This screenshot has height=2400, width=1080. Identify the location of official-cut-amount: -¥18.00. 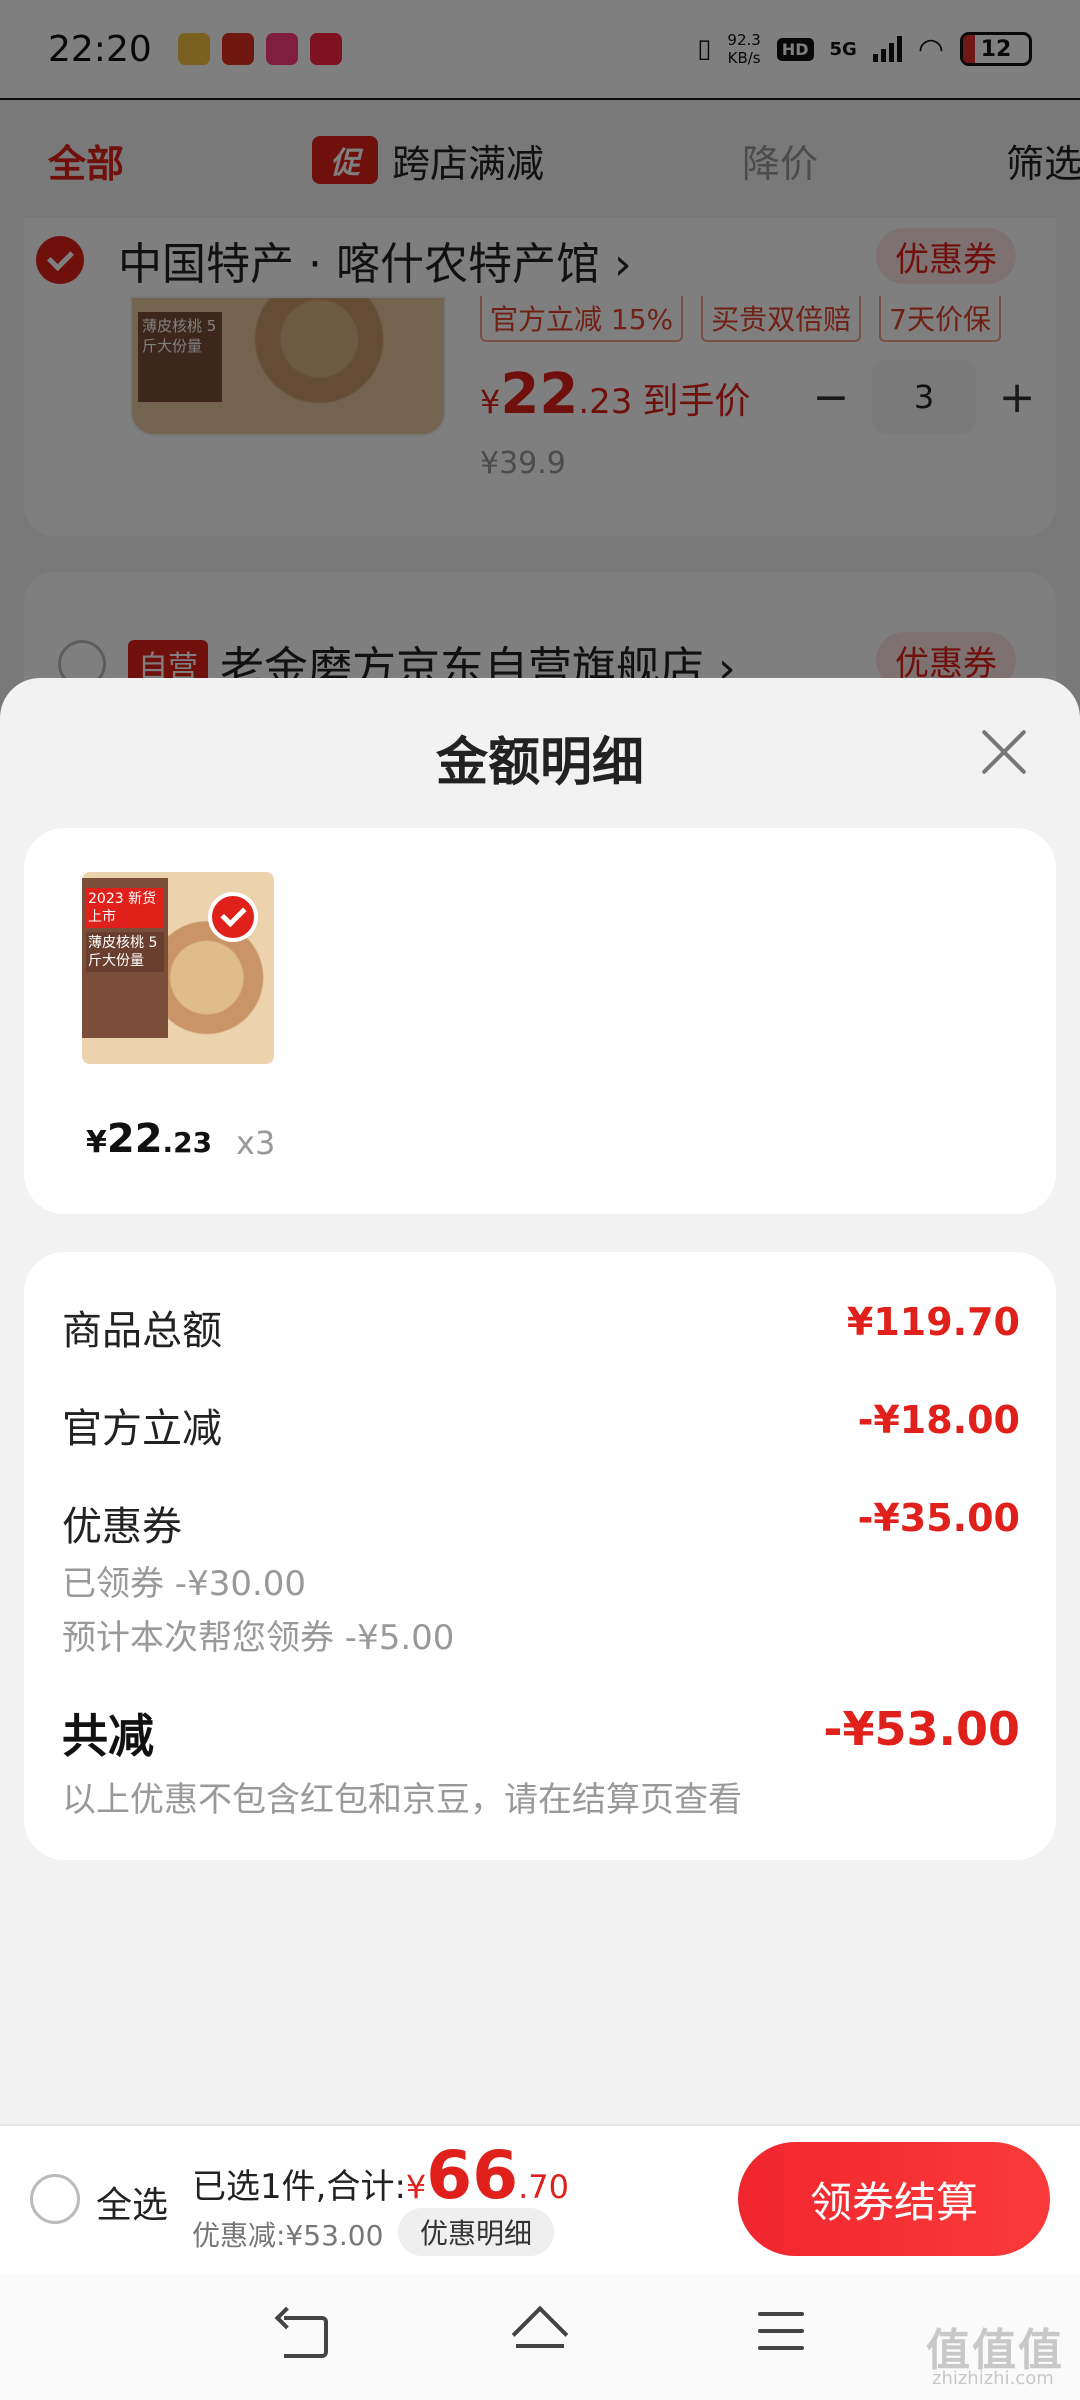
(938, 1420).